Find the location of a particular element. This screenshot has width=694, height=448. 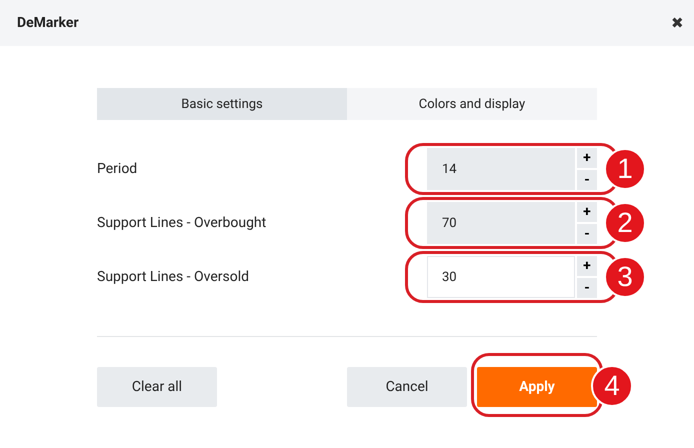

number-field: 30 is located at coordinates (501, 277).